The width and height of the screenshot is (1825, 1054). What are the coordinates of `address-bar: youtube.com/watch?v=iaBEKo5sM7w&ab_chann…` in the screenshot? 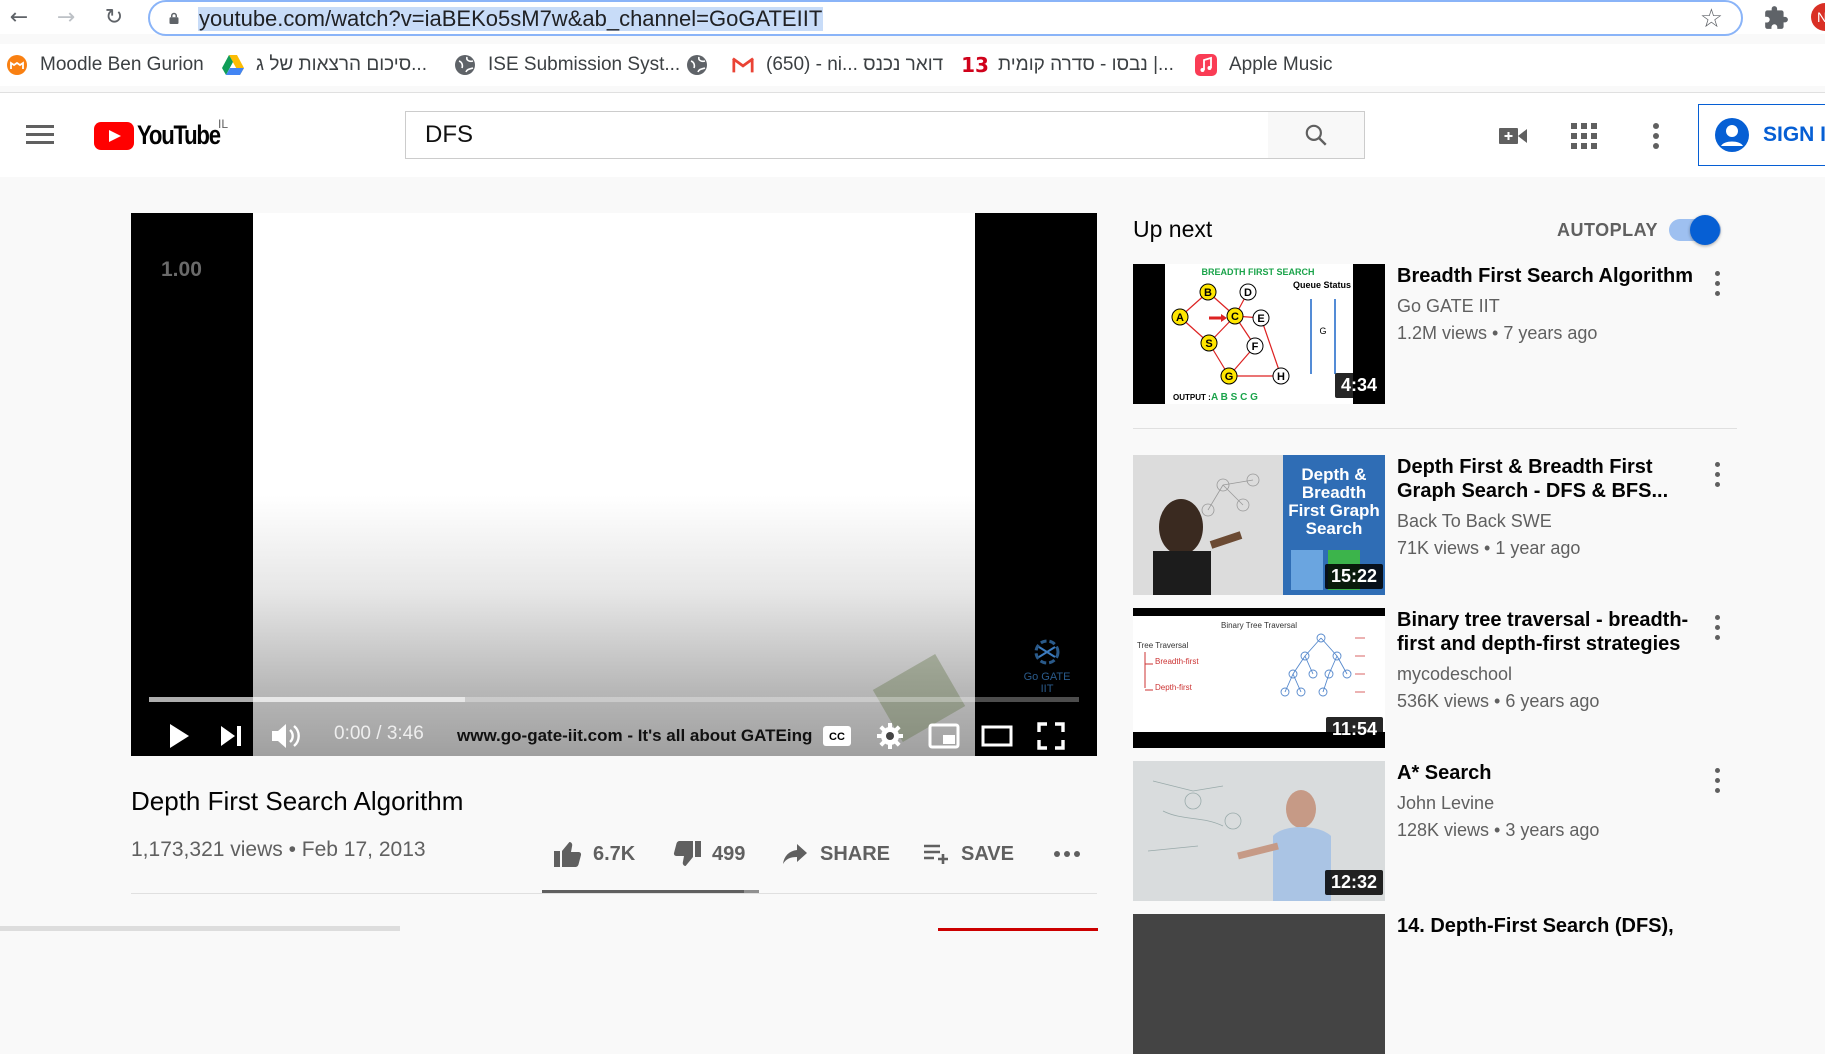 It's located at (945, 18).